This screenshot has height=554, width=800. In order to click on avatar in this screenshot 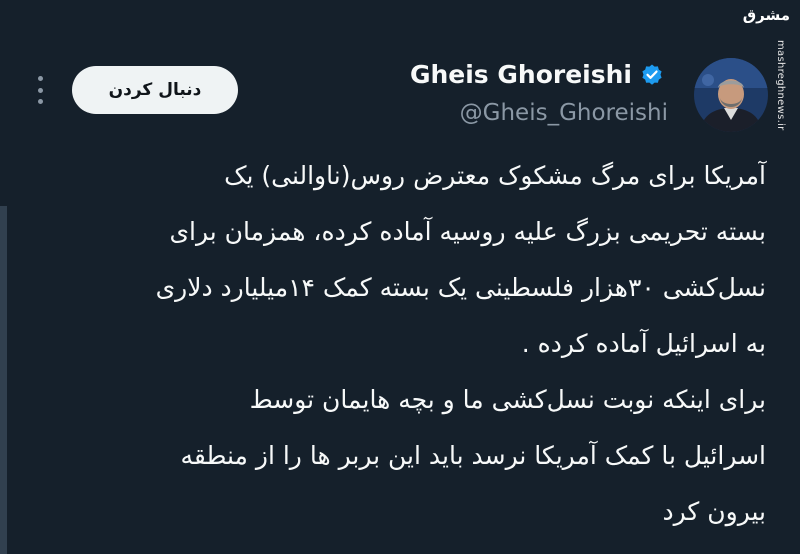, I will do `click(731, 95)`.